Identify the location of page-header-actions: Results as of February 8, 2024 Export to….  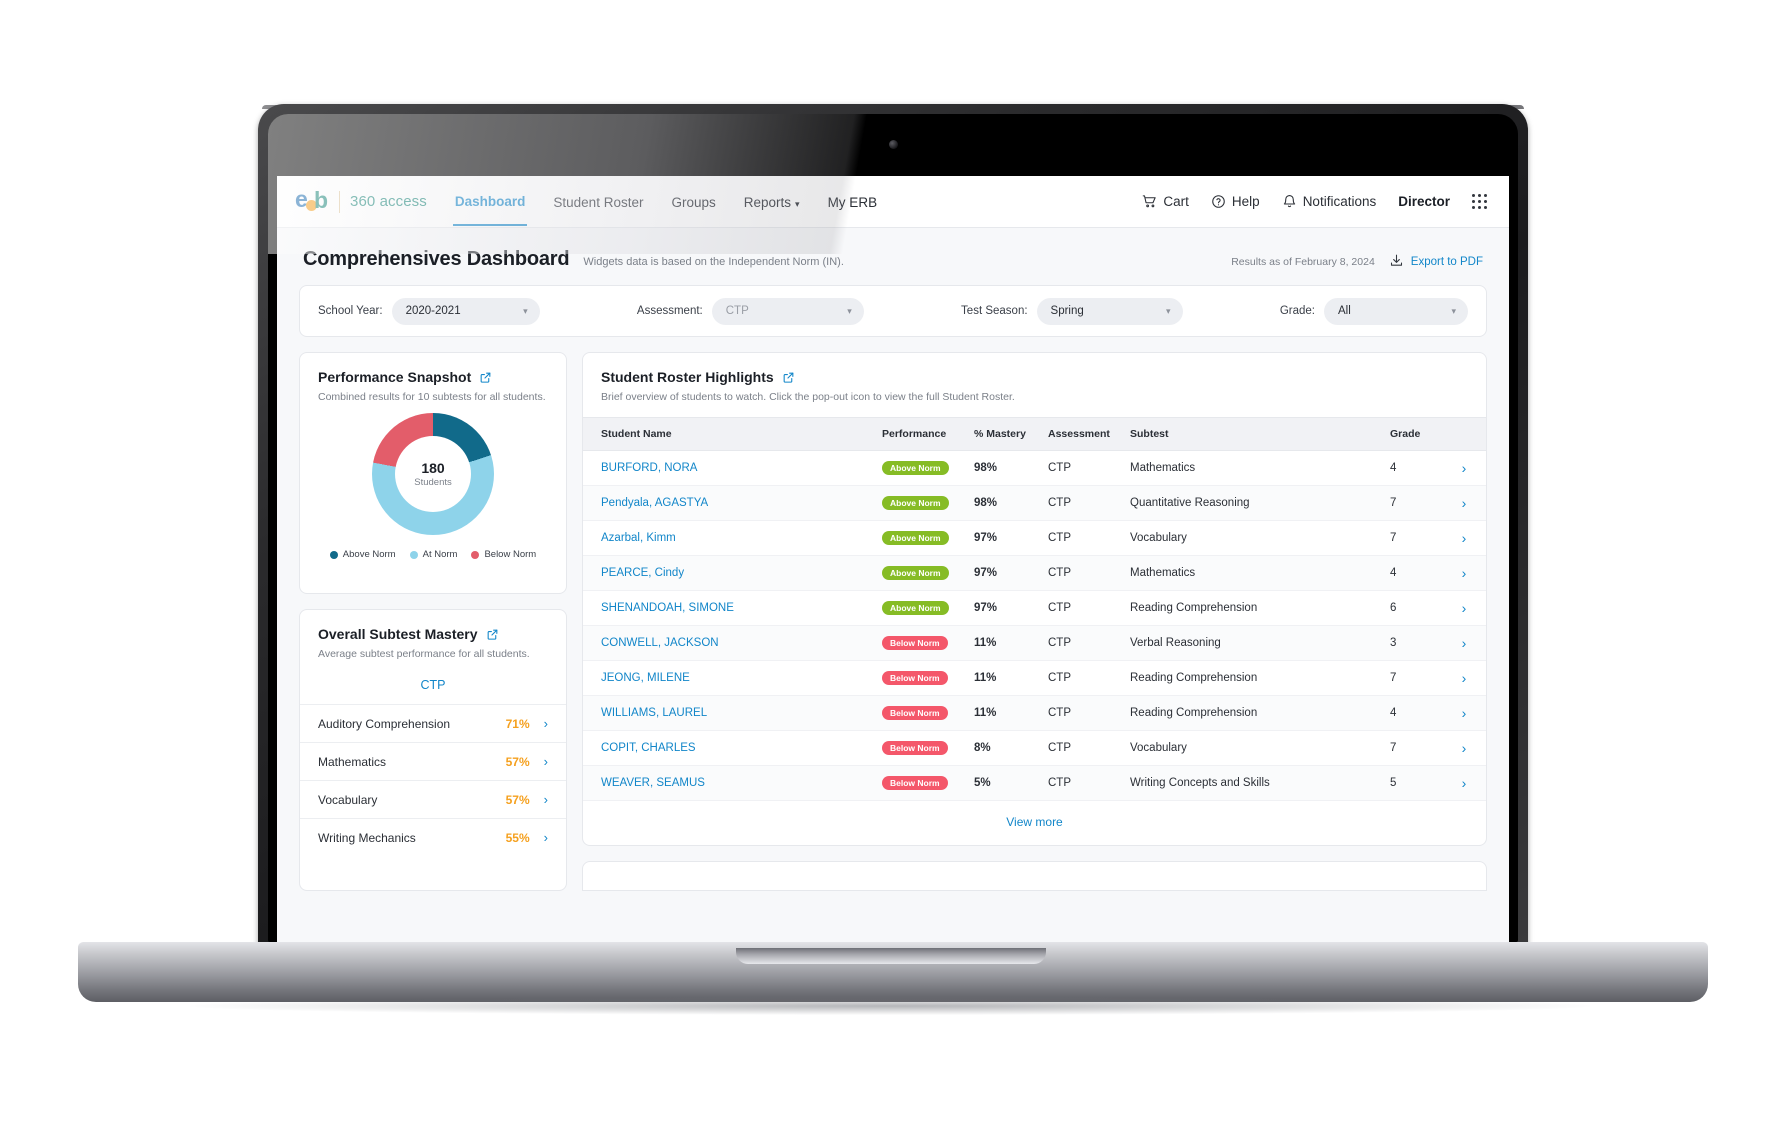
(1357, 262).